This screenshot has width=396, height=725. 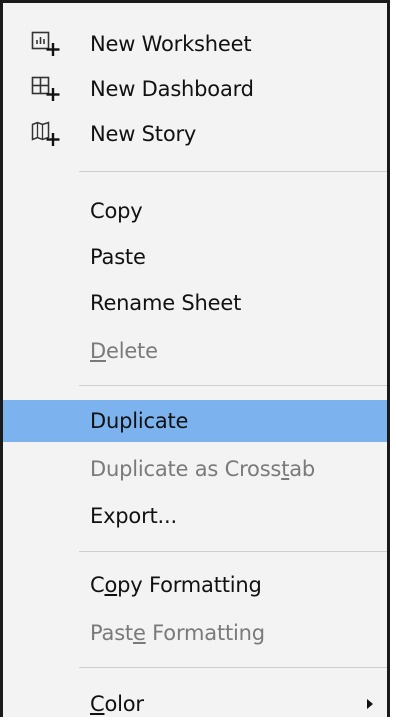 What do you see at coordinates (143, 134) in the screenshot?
I see `menu-item-label: New Story` at bounding box center [143, 134].